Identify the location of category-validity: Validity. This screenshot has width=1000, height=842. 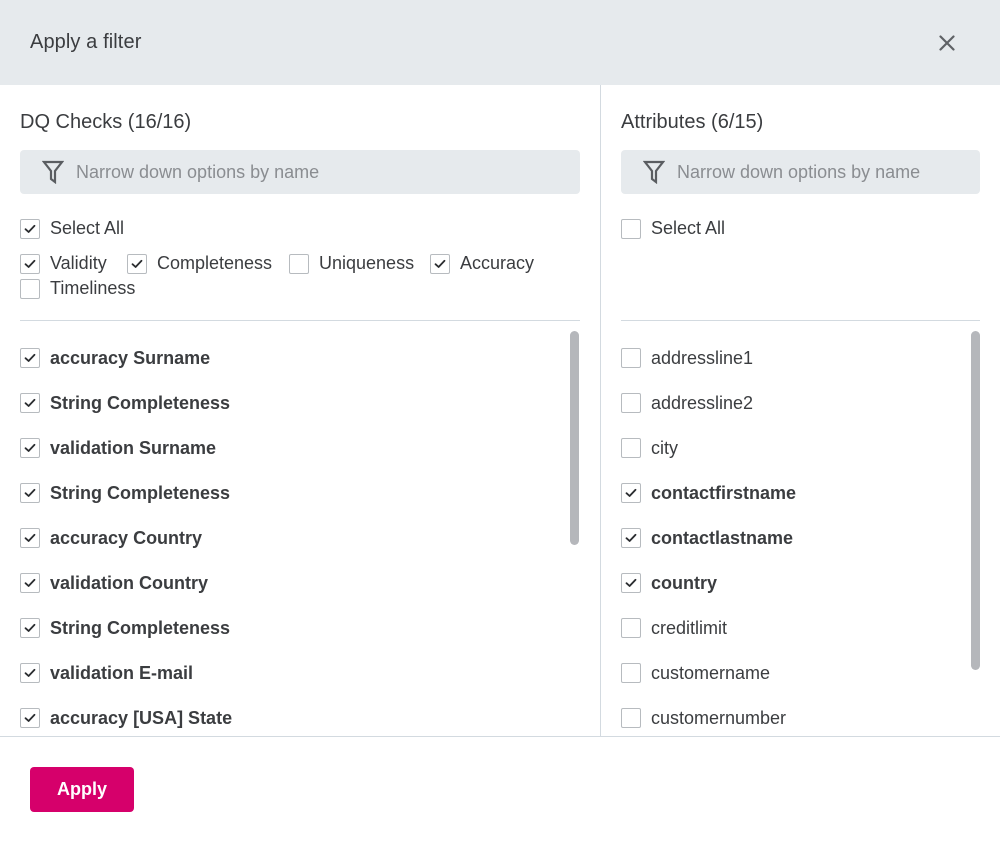
(63, 263).